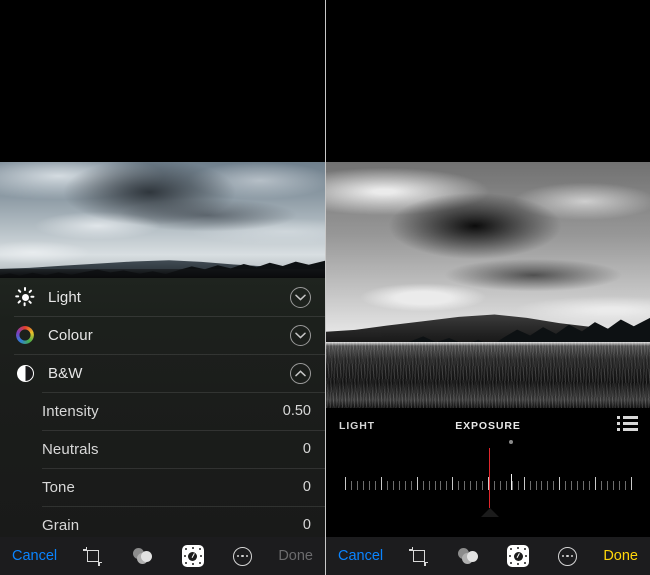  I want to click on exposure-indicator-handle, so click(489, 478).